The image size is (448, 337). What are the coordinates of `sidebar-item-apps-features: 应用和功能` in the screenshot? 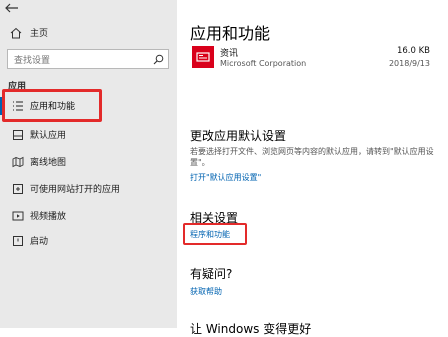 It's located at (88, 106).